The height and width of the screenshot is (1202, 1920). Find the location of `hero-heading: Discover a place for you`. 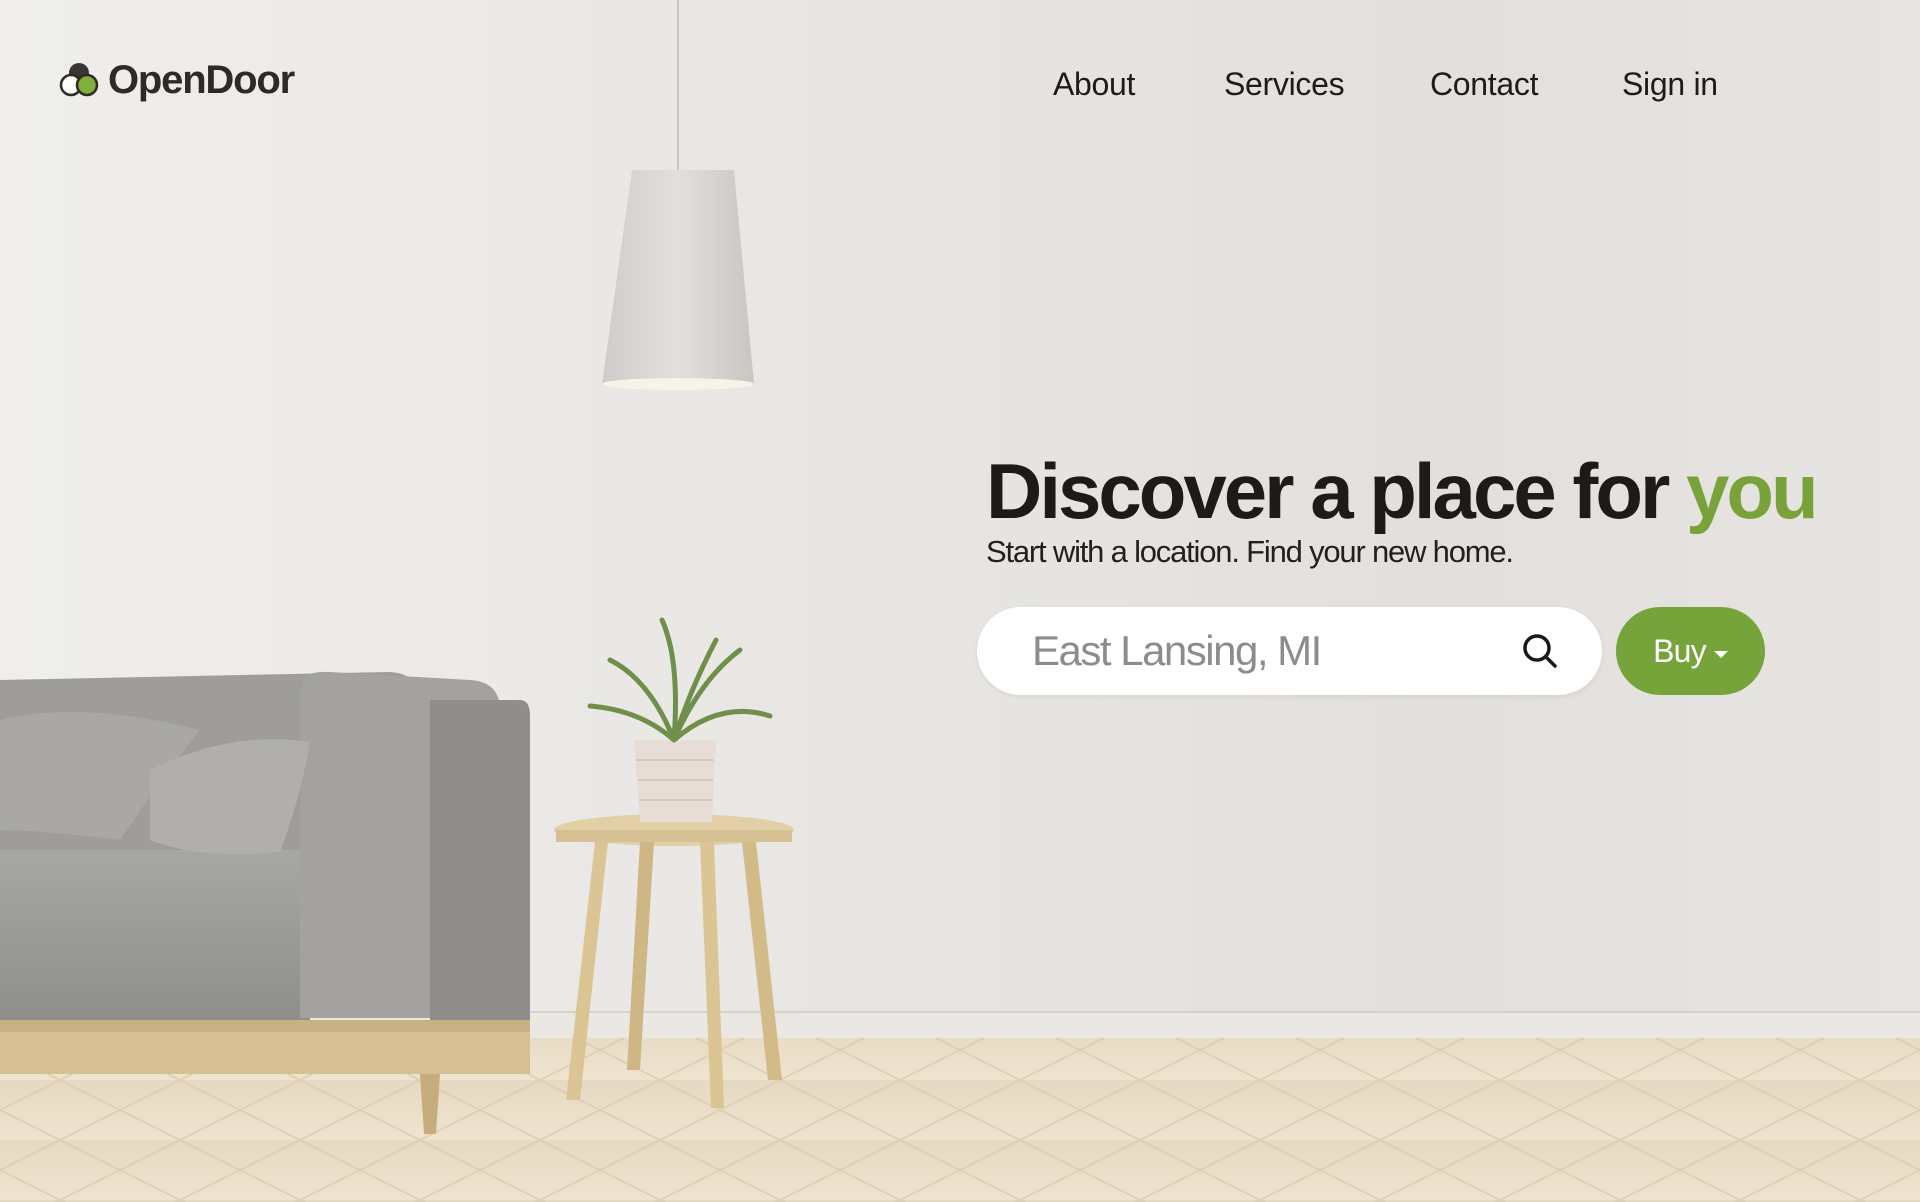

hero-heading: Discover a place for you is located at coordinates (1402, 491).